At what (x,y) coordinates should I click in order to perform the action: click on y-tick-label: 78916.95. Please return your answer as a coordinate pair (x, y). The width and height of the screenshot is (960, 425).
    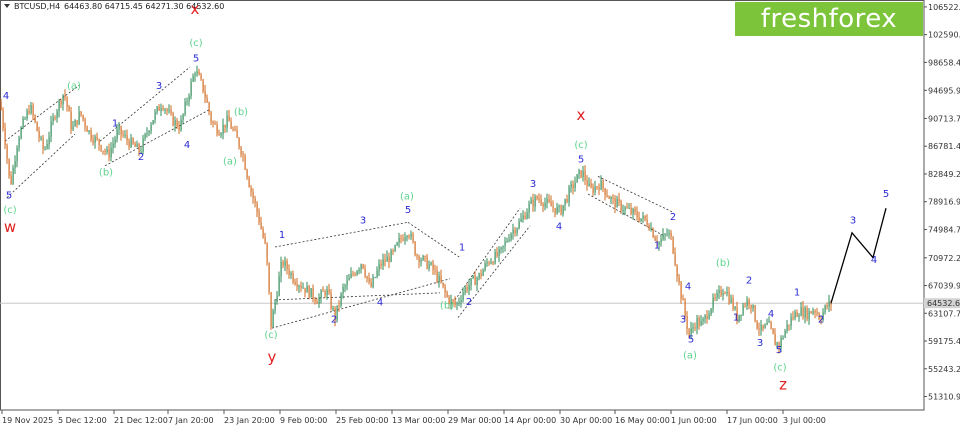
    Looking at the image, I should click on (944, 202).